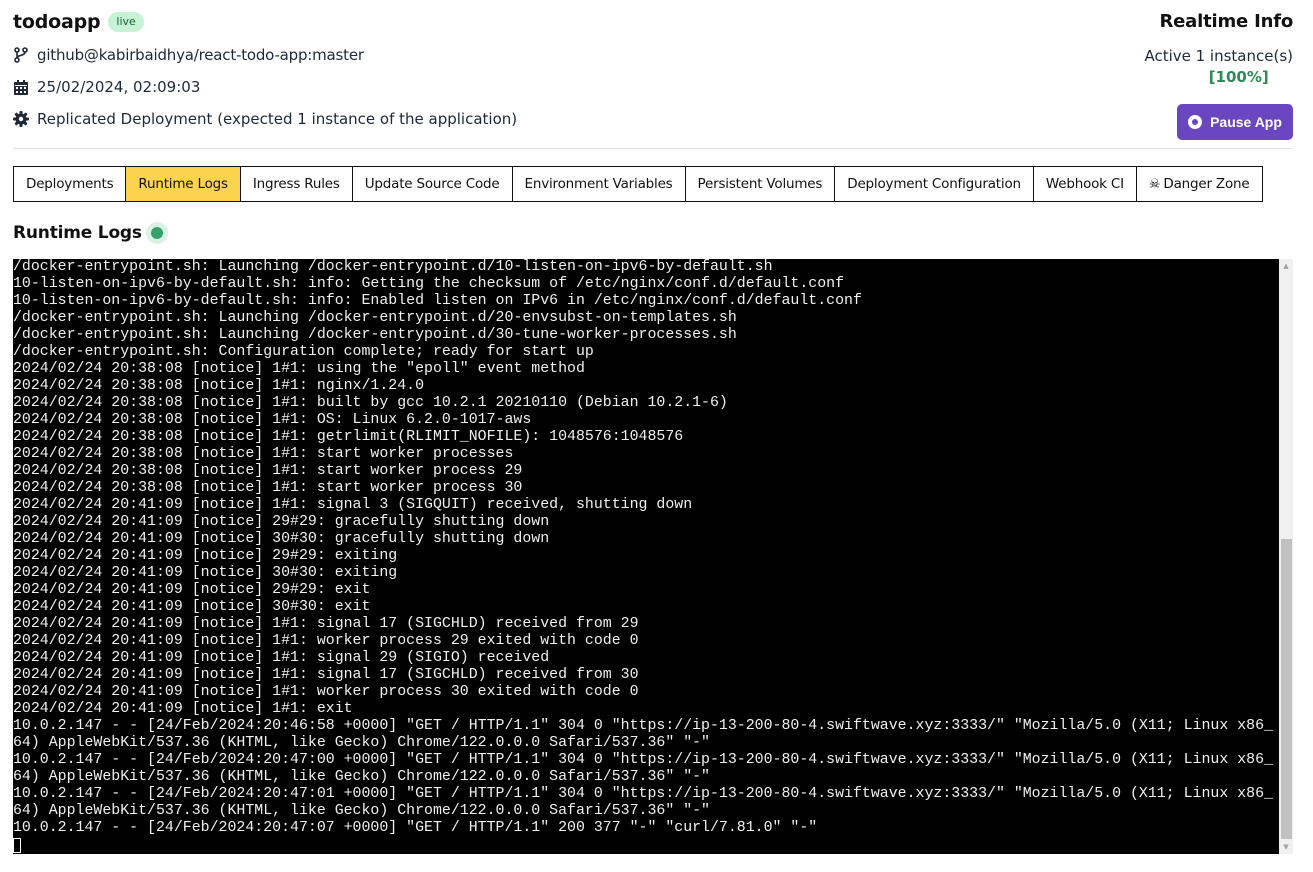 This screenshot has height=872, width=1313. Describe the element at coordinates (1218, 56) in the screenshot. I see `active-instances: Active 1 instance(s)` at that location.